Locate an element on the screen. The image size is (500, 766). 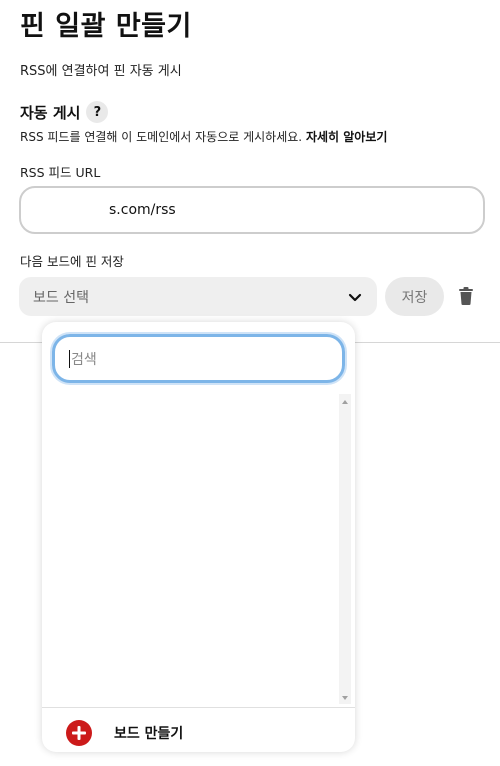
trash-icon is located at coordinates (466, 296).